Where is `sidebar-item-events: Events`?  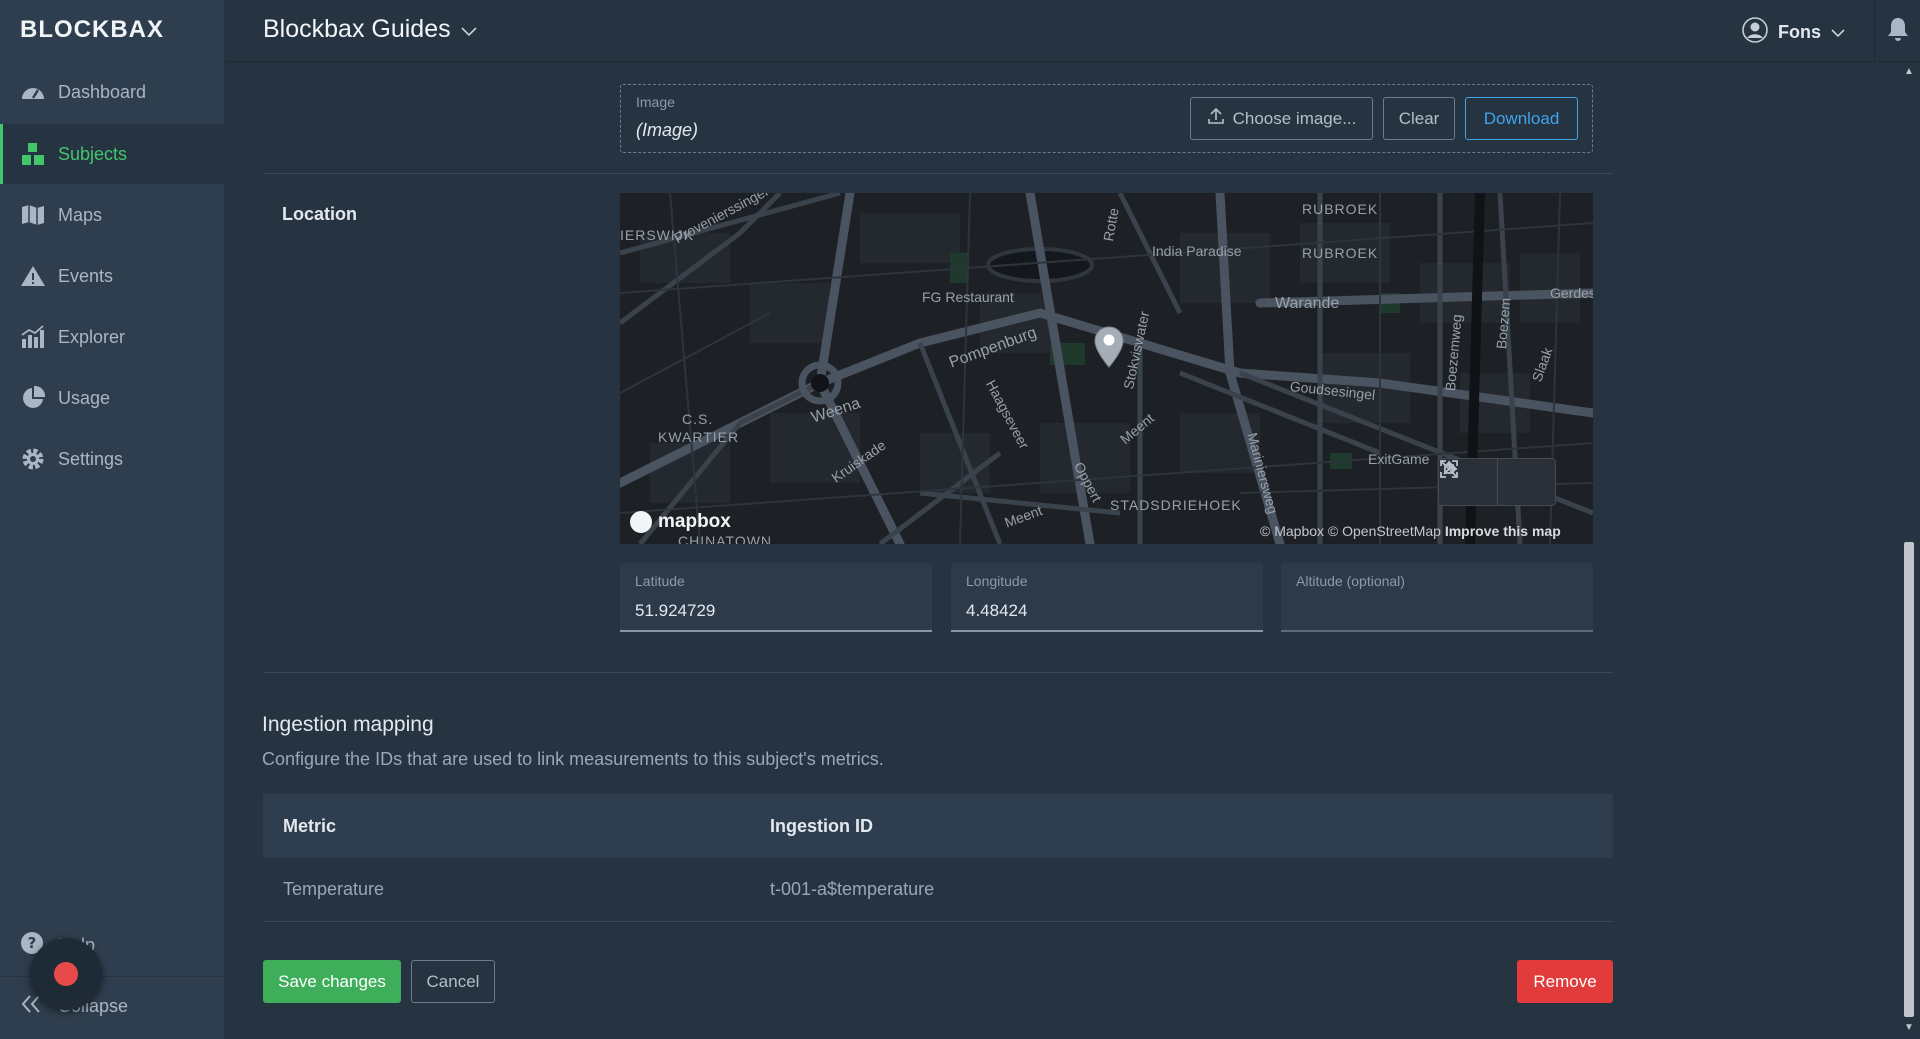 sidebar-item-events: Events is located at coordinates (112, 276).